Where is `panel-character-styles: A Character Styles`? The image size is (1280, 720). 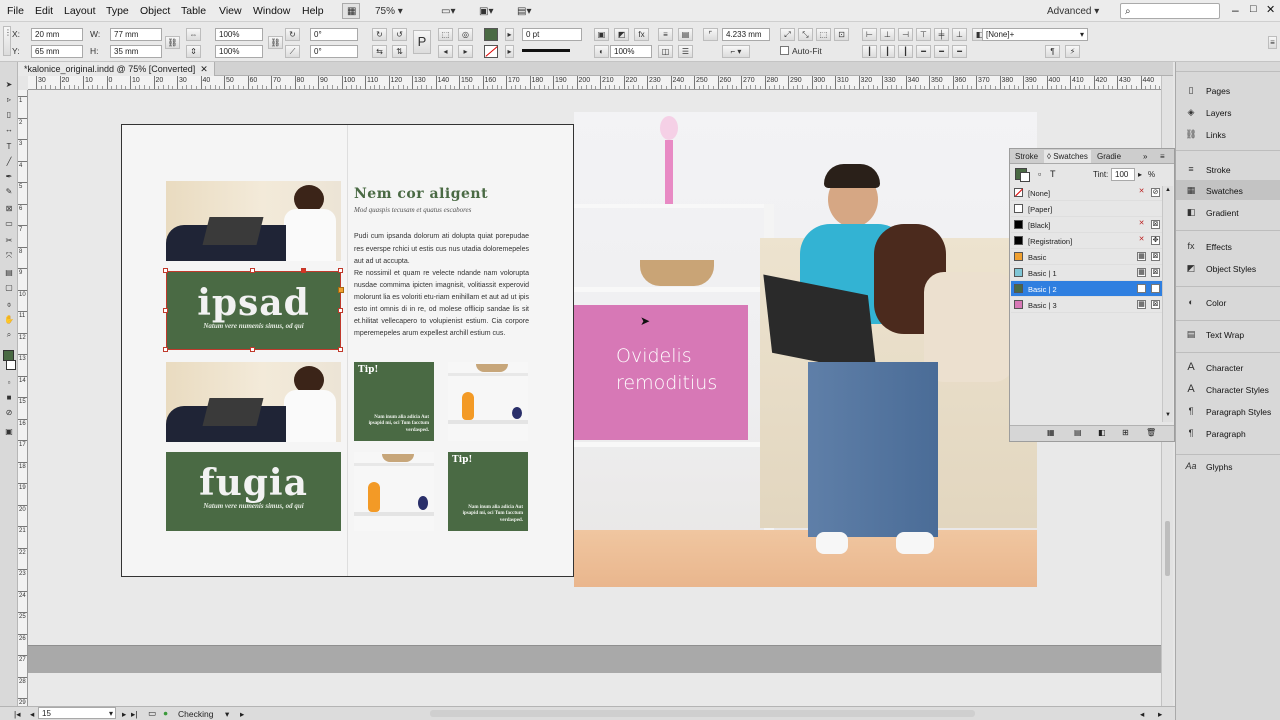 panel-character-styles: A Character Styles is located at coordinates (1228, 389).